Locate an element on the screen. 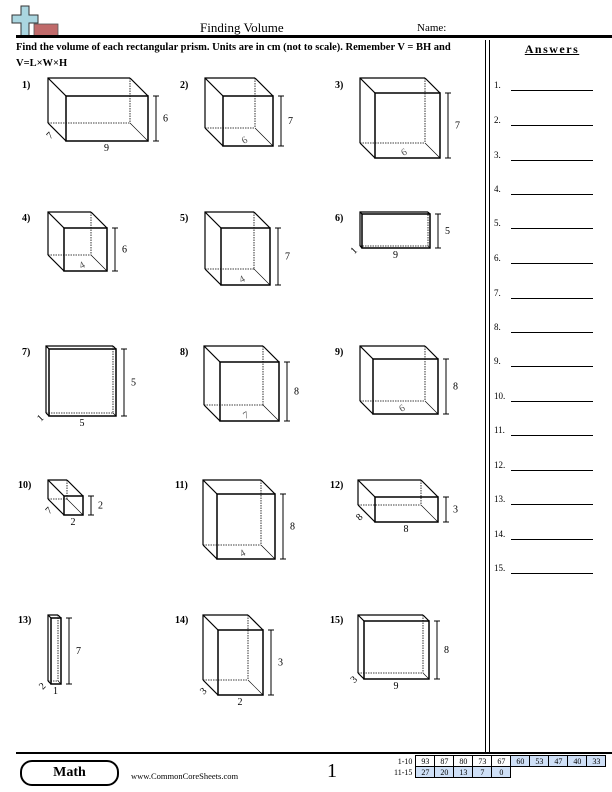  footer-rule is located at coordinates (314, 753).